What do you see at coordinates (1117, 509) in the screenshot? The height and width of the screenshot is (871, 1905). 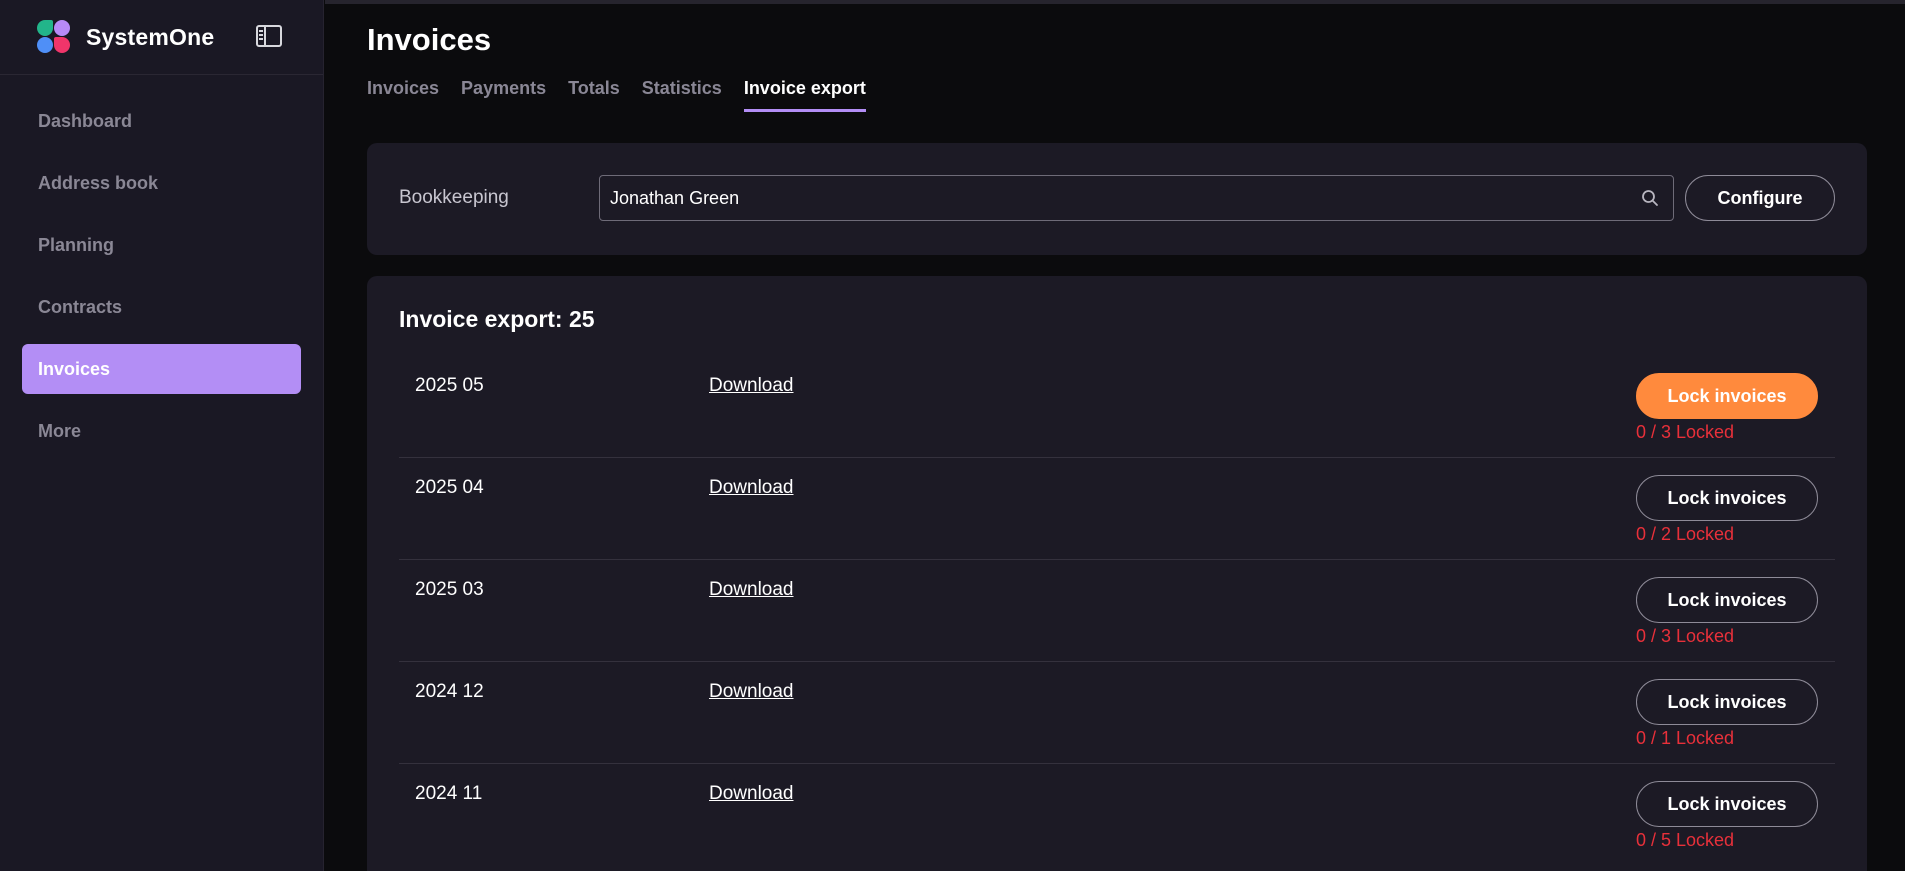 I see `export-row: 2025 04 Download Lock invoices 0 / 2 Locked` at bounding box center [1117, 509].